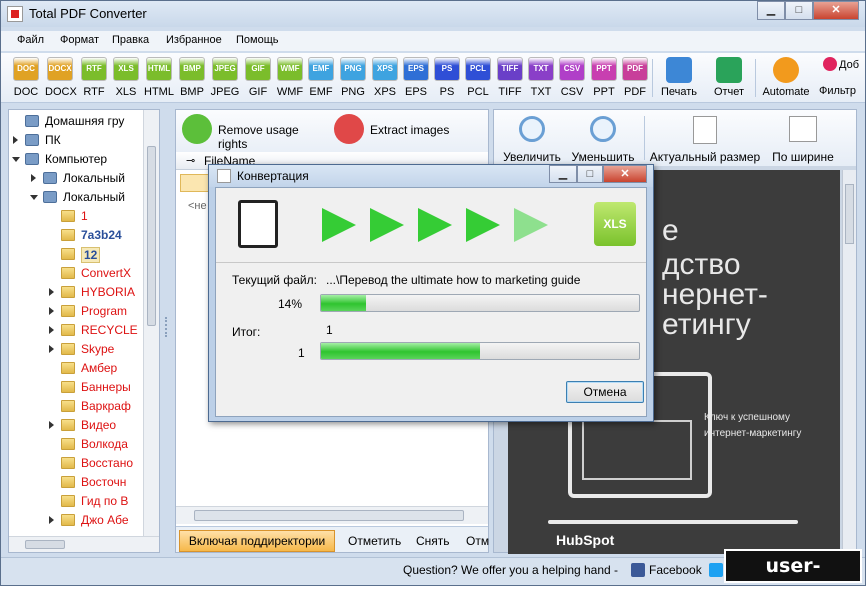 The height and width of the screenshot is (611, 866). I want to click on preview-rule, so click(673, 522).